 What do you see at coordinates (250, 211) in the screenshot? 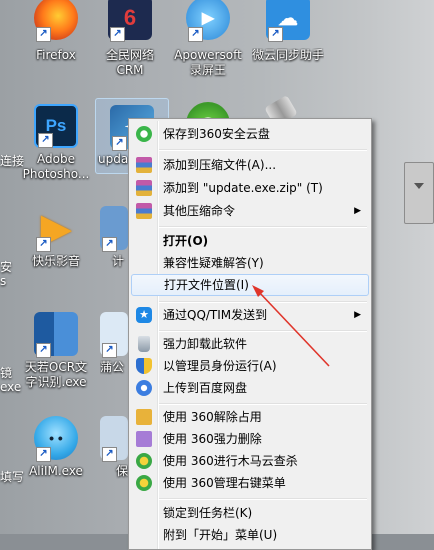
I see `menu-item-other-compress: 其他压缩命令 ▶` at bounding box center [250, 211].